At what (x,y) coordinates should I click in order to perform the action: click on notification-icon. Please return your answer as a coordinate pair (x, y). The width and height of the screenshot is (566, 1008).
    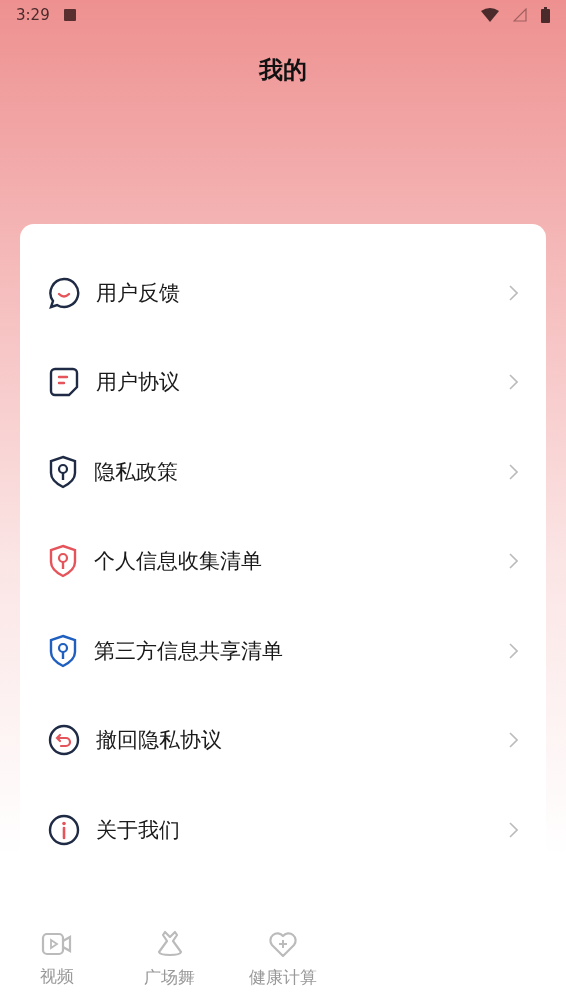
    Looking at the image, I should click on (69, 15).